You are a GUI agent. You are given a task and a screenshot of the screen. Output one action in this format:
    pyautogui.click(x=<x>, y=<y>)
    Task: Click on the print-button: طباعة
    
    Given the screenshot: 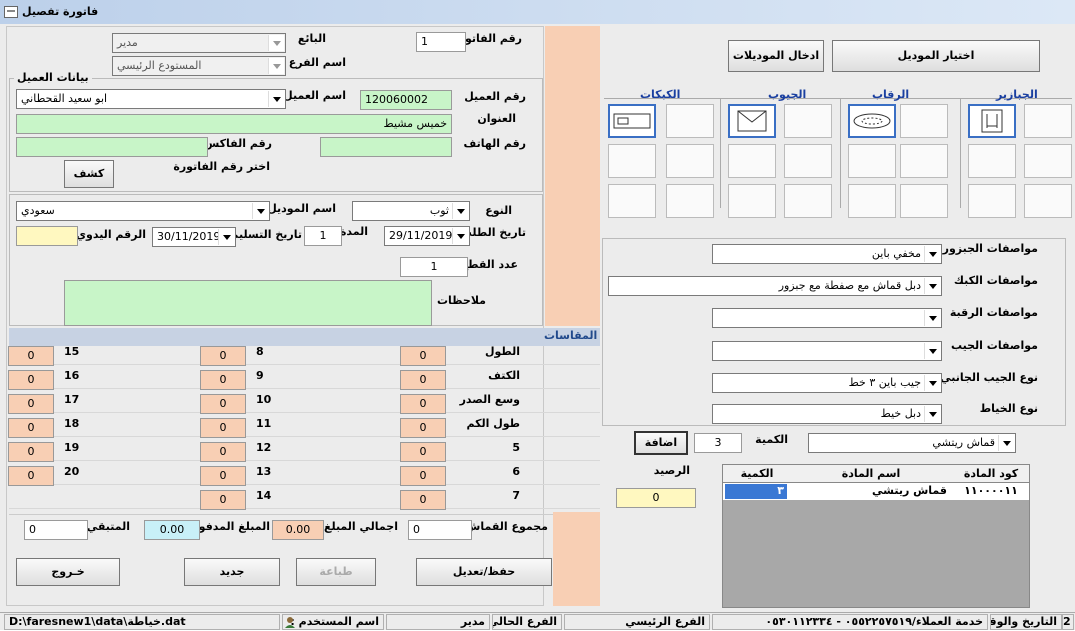 What is the action you would take?
    pyautogui.click(x=336, y=572)
    